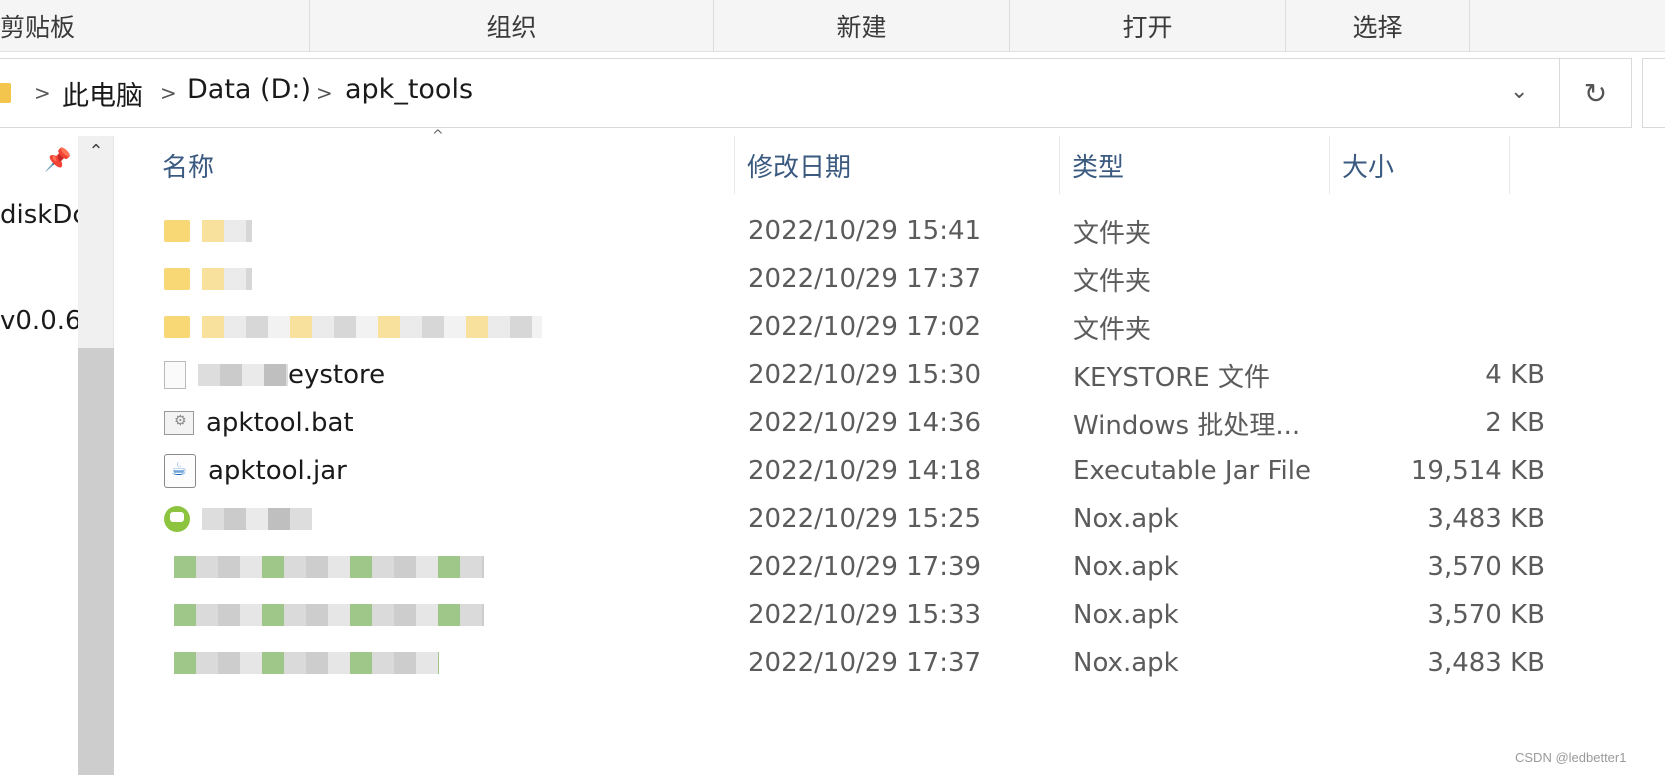 The height and width of the screenshot is (775, 1665). Describe the element at coordinates (1378, 26) in the screenshot. I see `ribbon-group-select: 选择` at that location.